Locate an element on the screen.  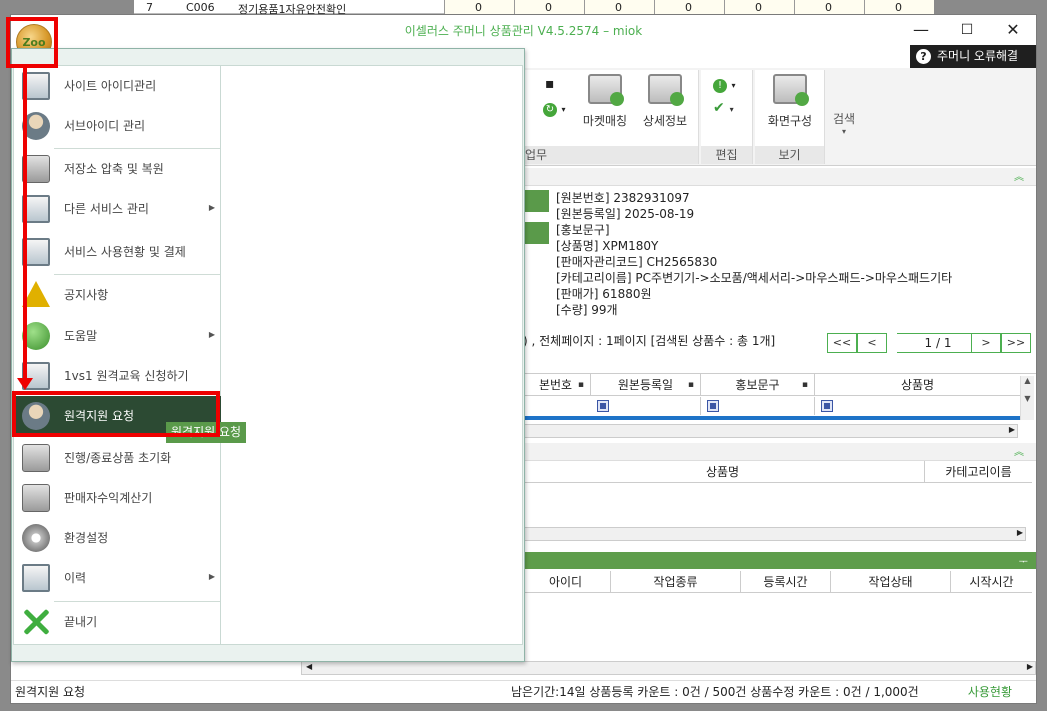
vertical-scrollbar: ▲ ▼ is located at coordinates (1027, 398).